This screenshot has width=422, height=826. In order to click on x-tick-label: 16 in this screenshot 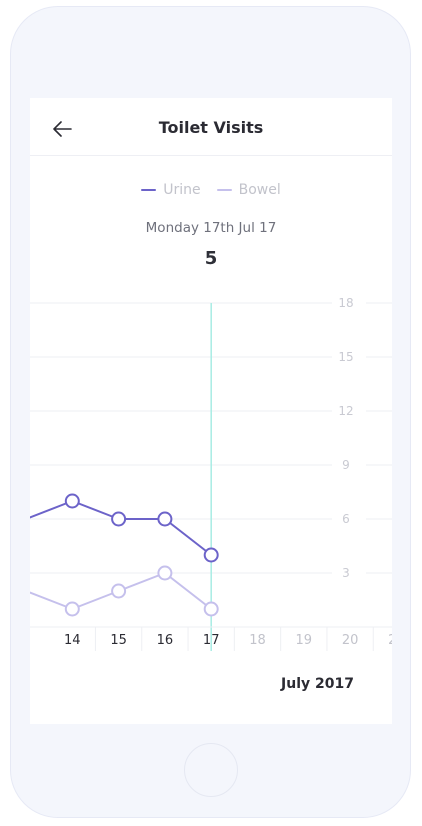, I will do `click(165, 640)`.